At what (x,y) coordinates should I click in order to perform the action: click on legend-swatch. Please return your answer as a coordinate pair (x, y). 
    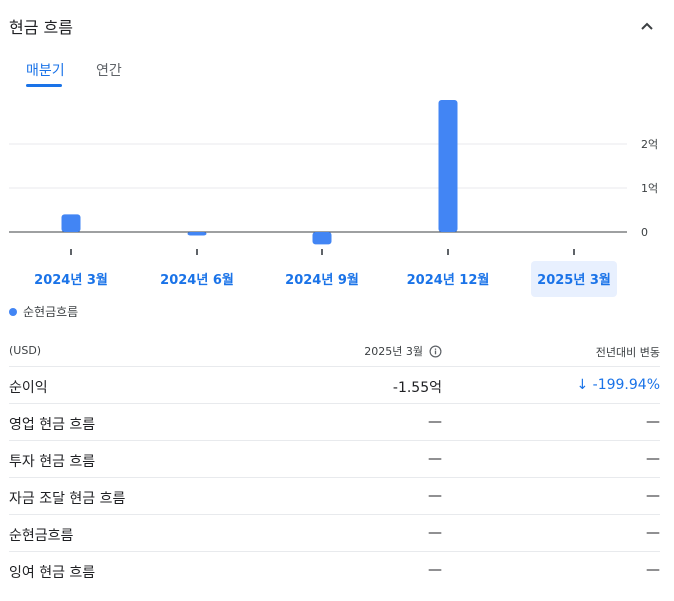
    Looking at the image, I should click on (13, 311).